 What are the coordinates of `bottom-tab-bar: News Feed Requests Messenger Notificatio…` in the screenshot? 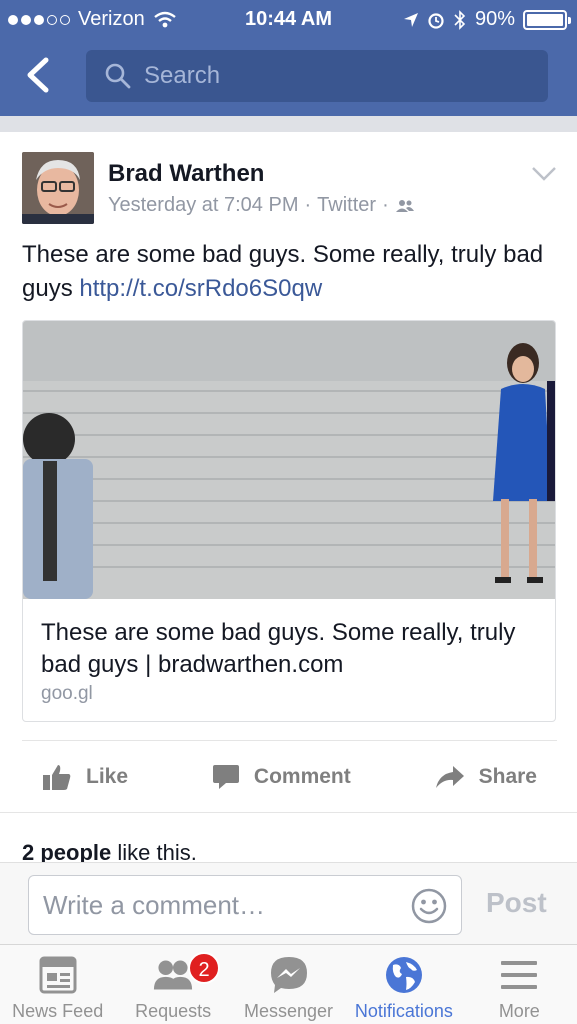 It's located at (288, 984).